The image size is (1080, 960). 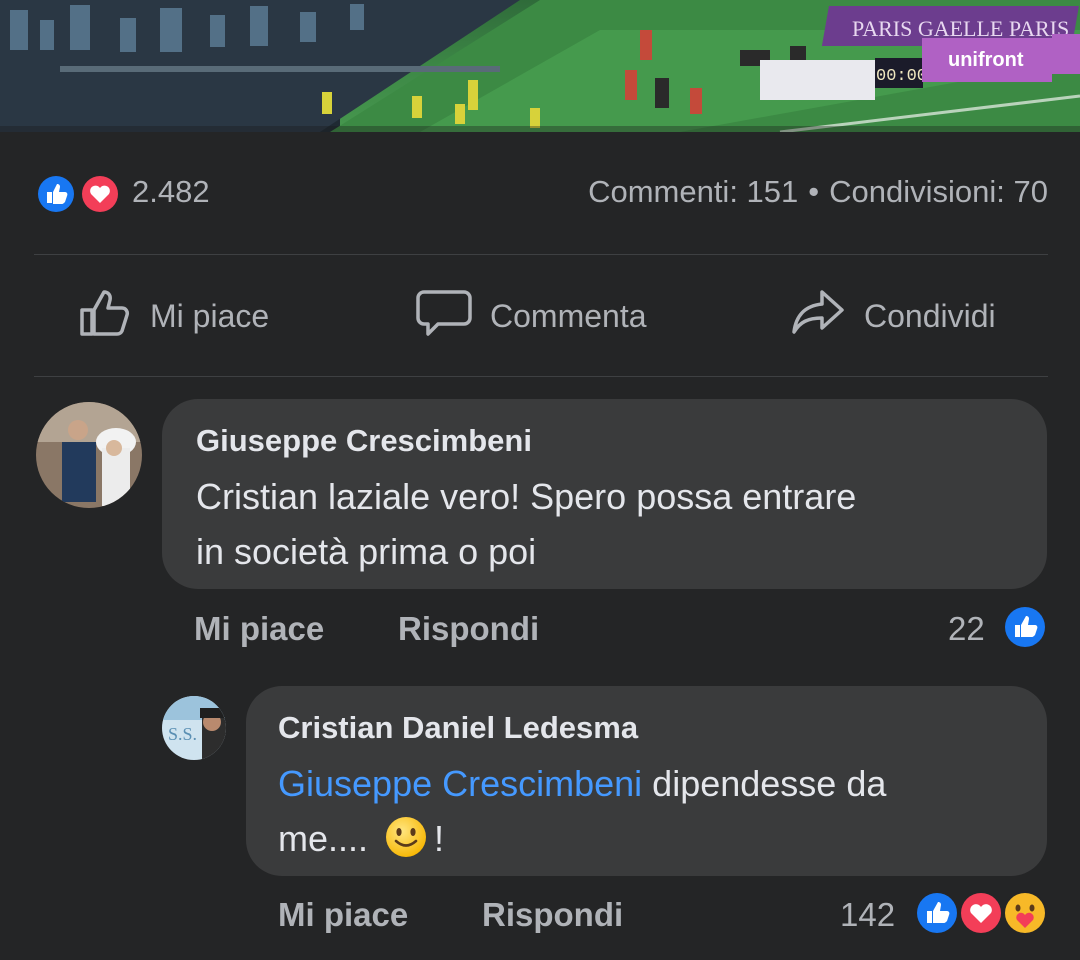 What do you see at coordinates (171, 192) in the screenshot?
I see `reactions-count: 2.482` at bounding box center [171, 192].